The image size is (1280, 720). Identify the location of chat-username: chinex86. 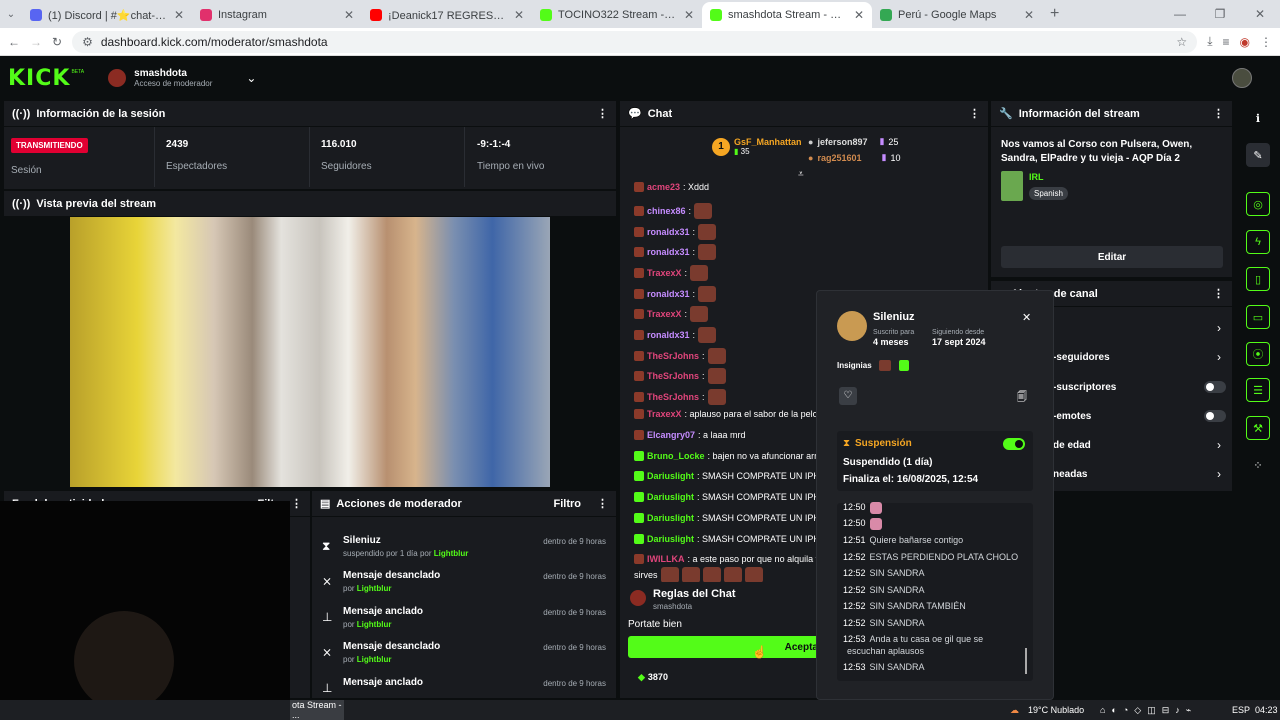
(666, 211).